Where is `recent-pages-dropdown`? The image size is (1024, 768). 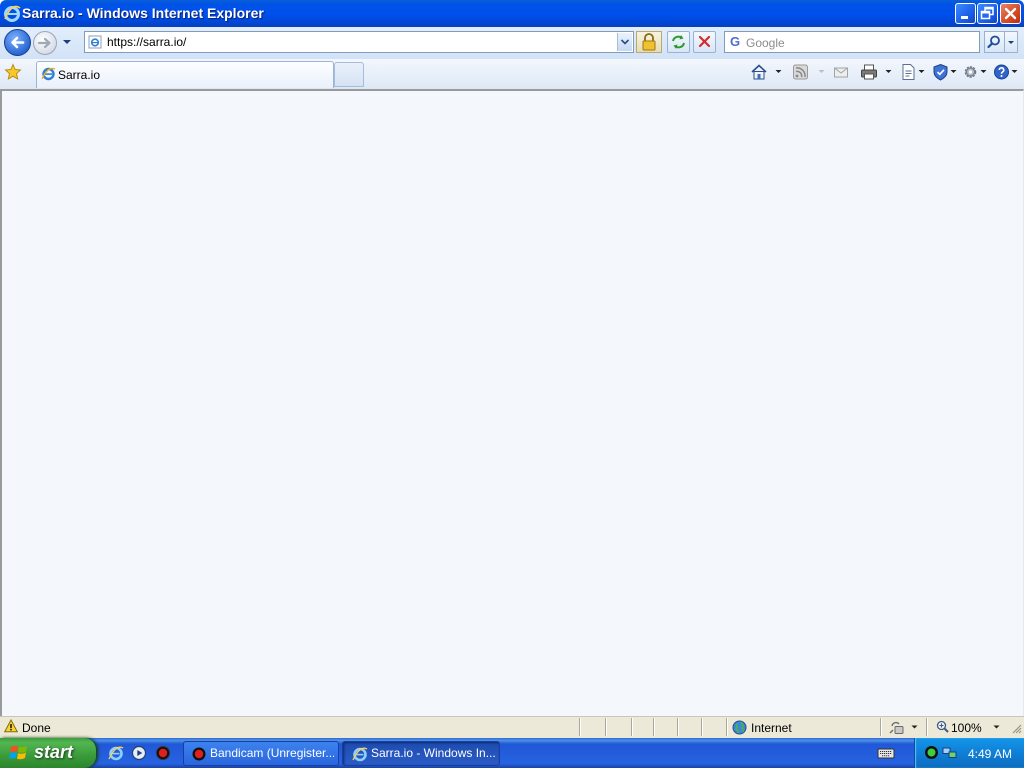
recent-pages-dropdown is located at coordinates (67, 42).